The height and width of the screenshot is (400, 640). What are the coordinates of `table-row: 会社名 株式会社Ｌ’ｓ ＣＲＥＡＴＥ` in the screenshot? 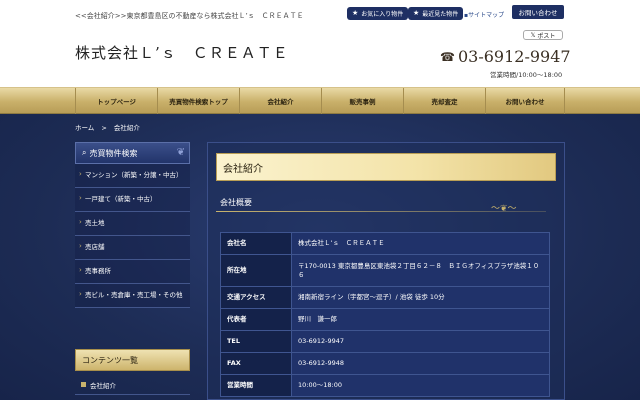 It's located at (385, 243).